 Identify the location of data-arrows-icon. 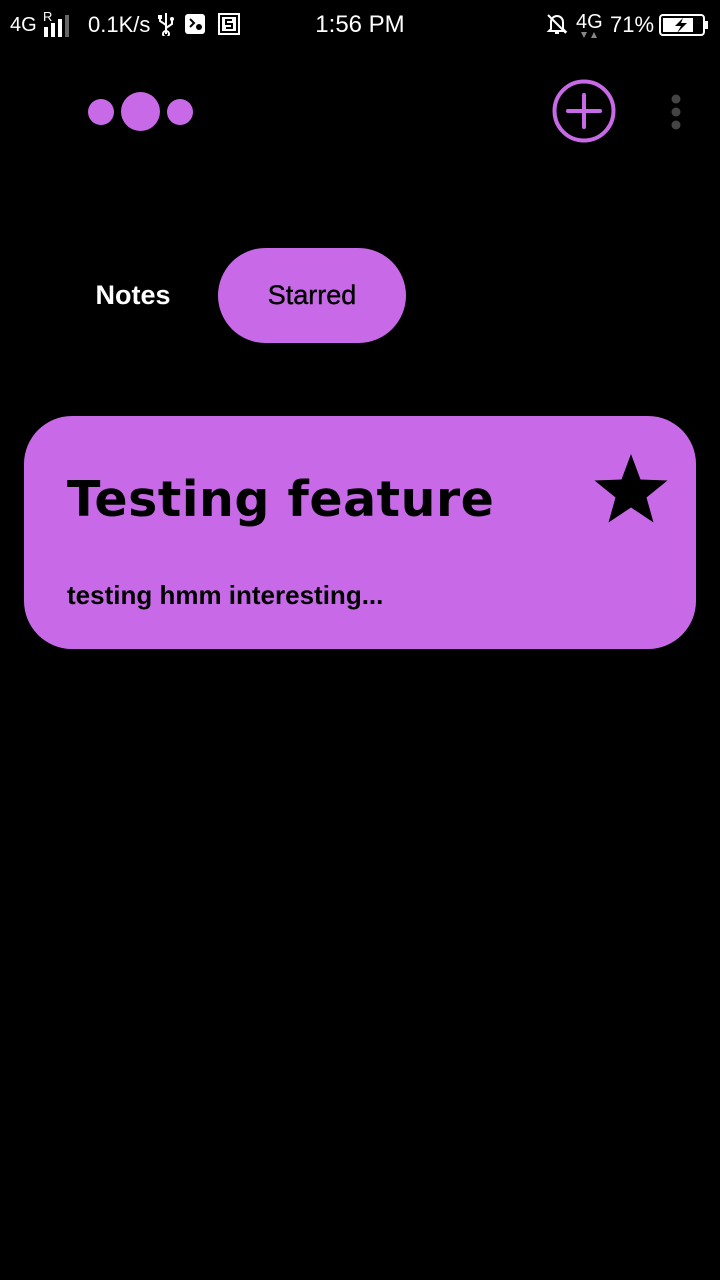
(589, 35).